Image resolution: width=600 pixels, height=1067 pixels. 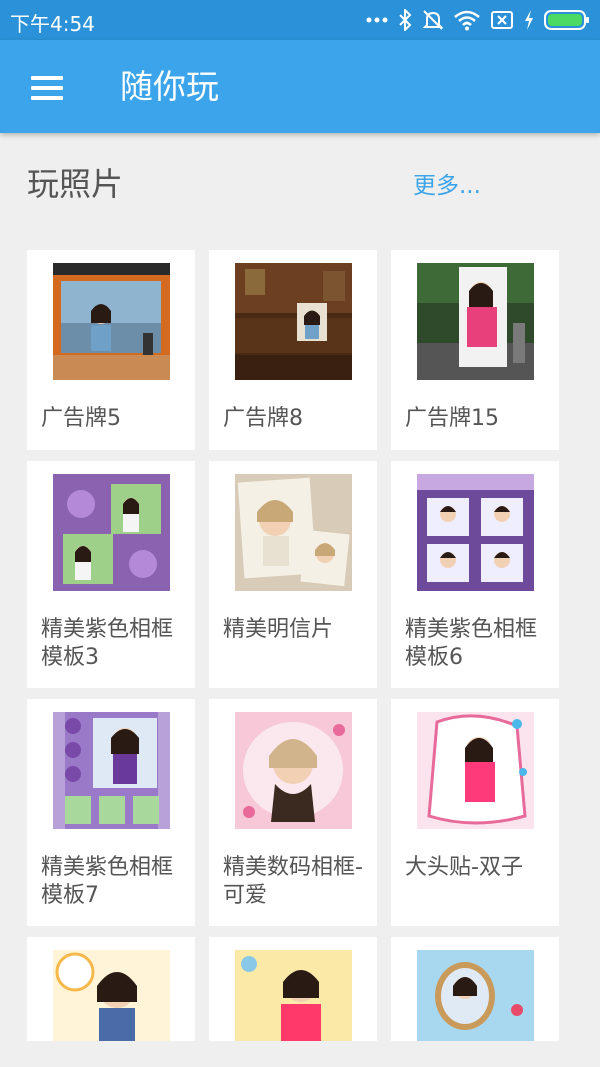 I want to click on template-label: 精美明信片, so click(x=278, y=629).